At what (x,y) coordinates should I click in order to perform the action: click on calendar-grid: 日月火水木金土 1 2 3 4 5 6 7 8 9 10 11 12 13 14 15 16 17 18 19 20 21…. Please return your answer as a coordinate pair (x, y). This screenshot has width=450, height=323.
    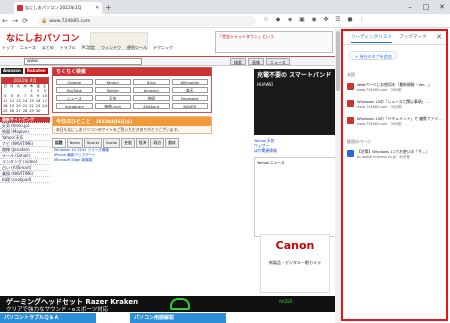
    Looking at the image, I should click on (25, 99).